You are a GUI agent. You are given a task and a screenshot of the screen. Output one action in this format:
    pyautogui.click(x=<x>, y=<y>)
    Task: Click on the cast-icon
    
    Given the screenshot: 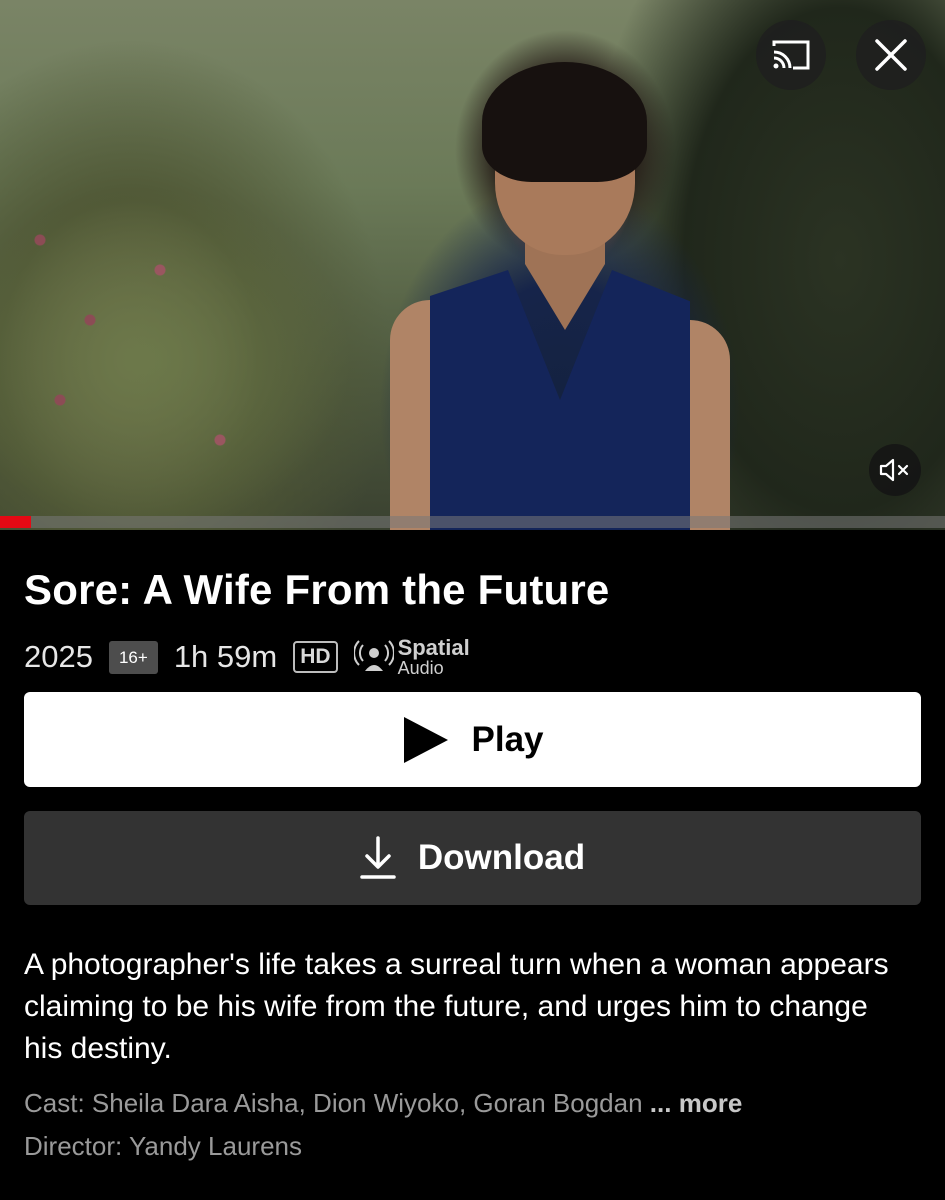 What is the action you would take?
    pyautogui.click(x=791, y=55)
    